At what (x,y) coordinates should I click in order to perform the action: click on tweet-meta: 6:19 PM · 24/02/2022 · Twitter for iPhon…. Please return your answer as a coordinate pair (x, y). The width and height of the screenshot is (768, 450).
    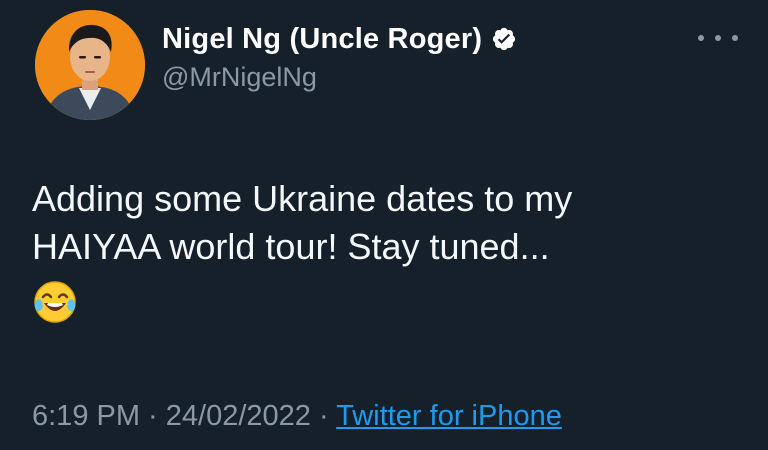
    Looking at the image, I should click on (297, 416).